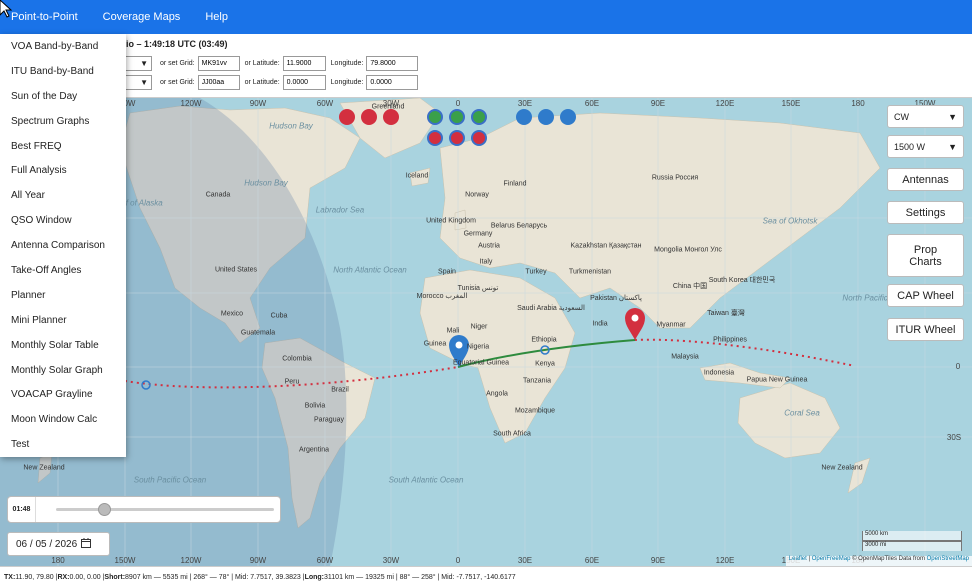 This screenshot has width=972, height=588. I want to click on band-dots-red2, so click(457, 138).